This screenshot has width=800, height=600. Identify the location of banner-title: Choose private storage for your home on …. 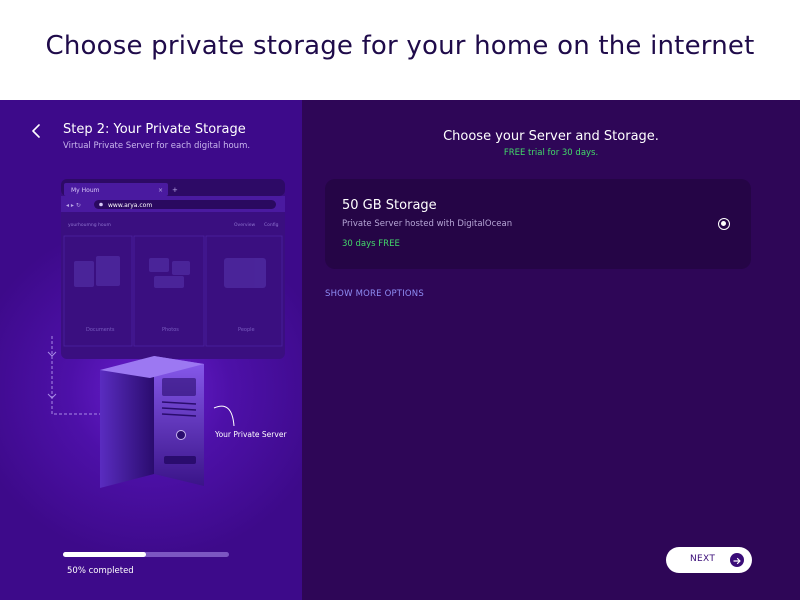
(400, 46).